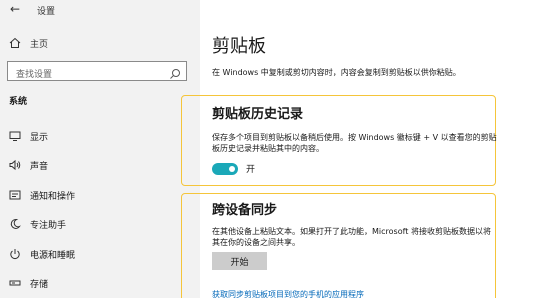 The image size is (535, 298). I want to click on history-toggle-row: 开, so click(233, 168).